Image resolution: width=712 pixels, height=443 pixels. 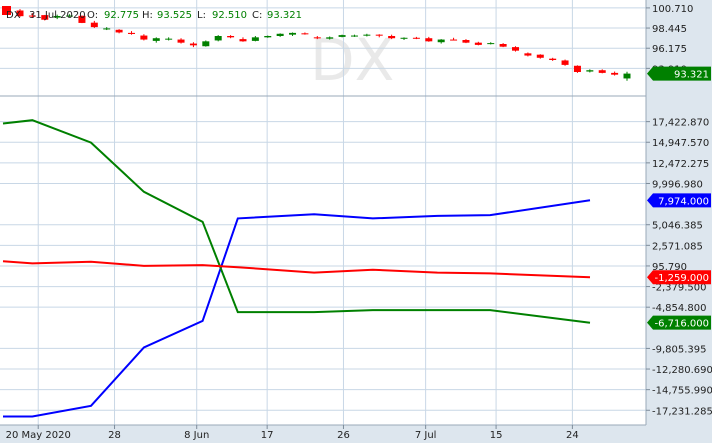 I want to click on lower-tick-label-9: -9,805.395, so click(x=679, y=349).